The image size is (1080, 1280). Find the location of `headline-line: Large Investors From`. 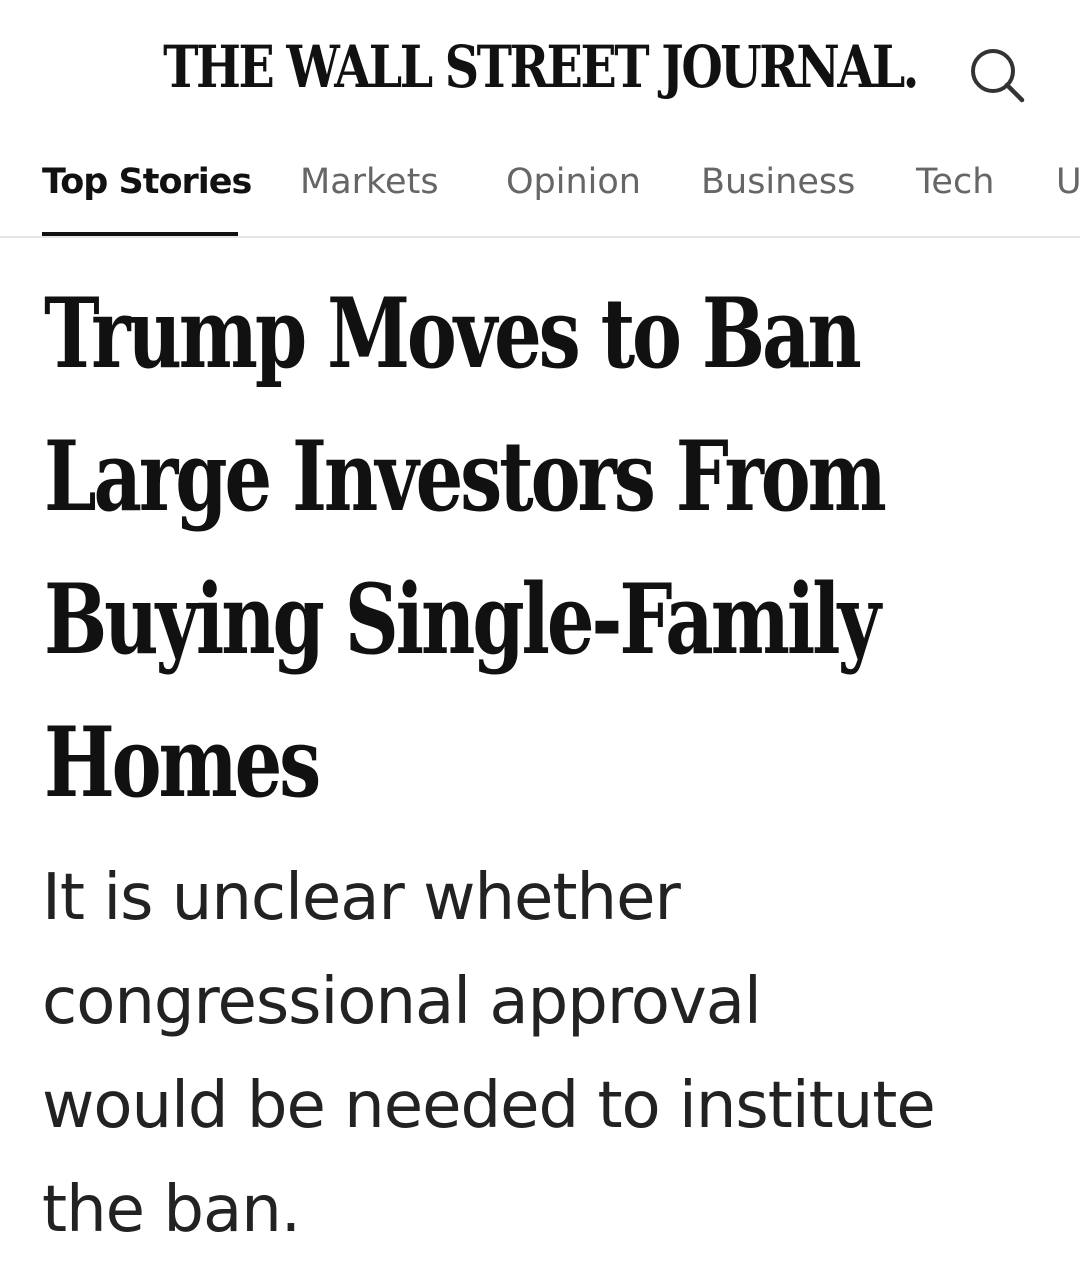

headline-line: Large Investors From is located at coordinates (465, 476).